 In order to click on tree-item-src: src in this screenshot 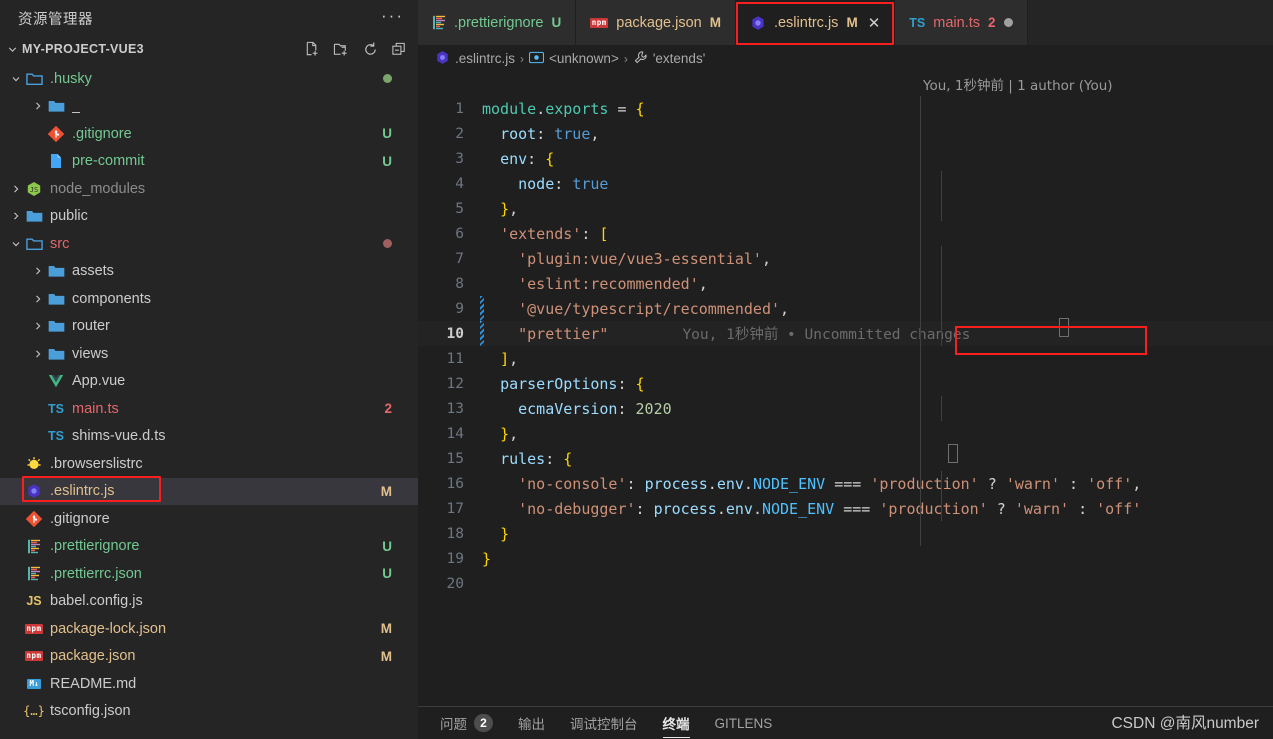, I will do `click(209, 244)`.